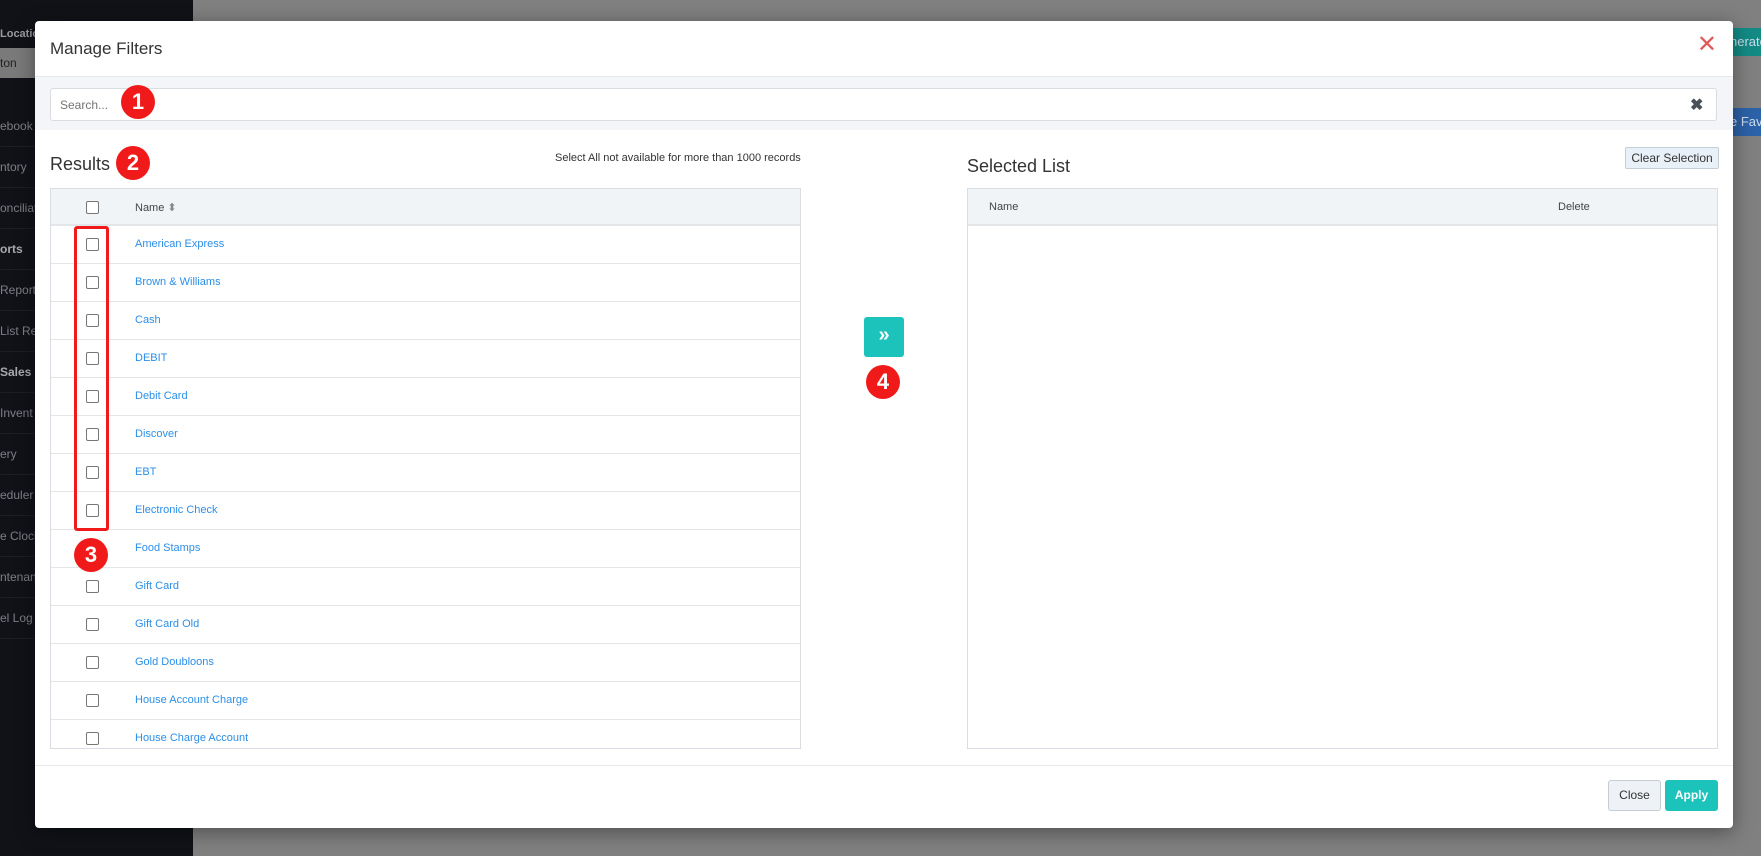 The image size is (1761, 856). Describe the element at coordinates (883, 382) in the screenshot. I see `annotation-badge-4: 4` at that location.